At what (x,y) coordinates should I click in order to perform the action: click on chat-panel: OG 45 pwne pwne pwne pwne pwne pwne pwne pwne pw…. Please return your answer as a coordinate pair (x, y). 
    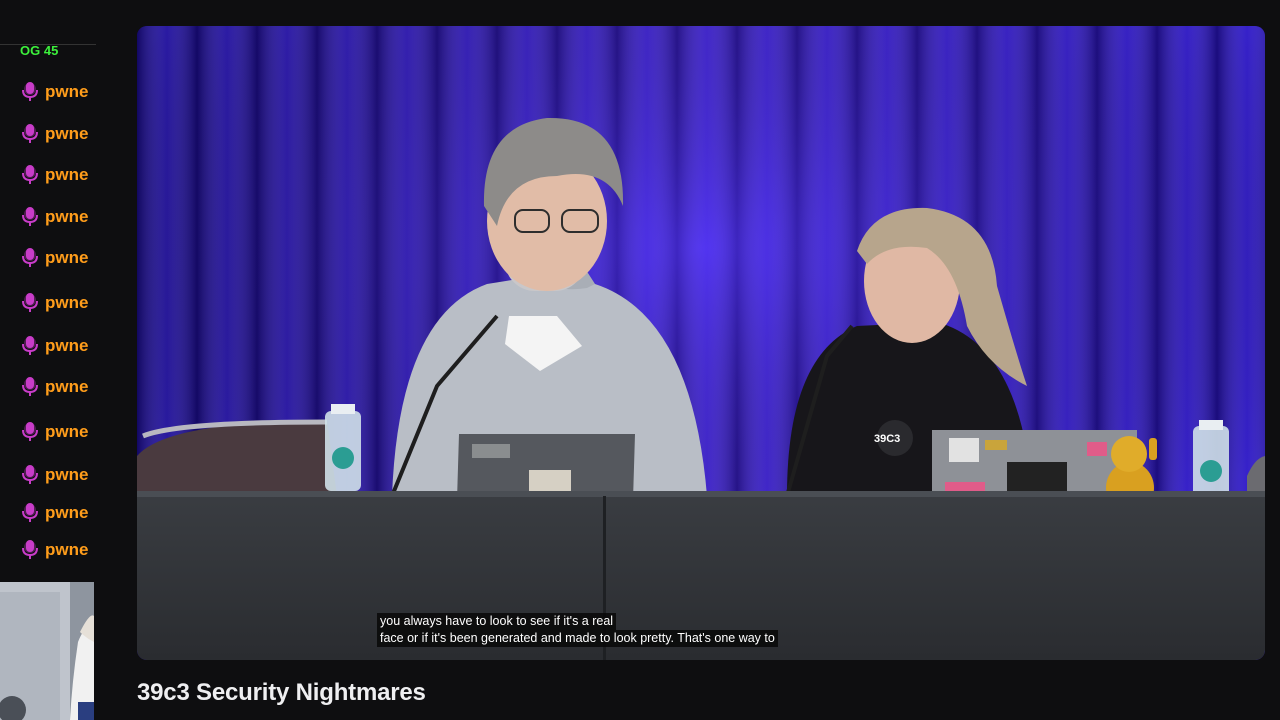
    Looking at the image, I should click on (48, 290).